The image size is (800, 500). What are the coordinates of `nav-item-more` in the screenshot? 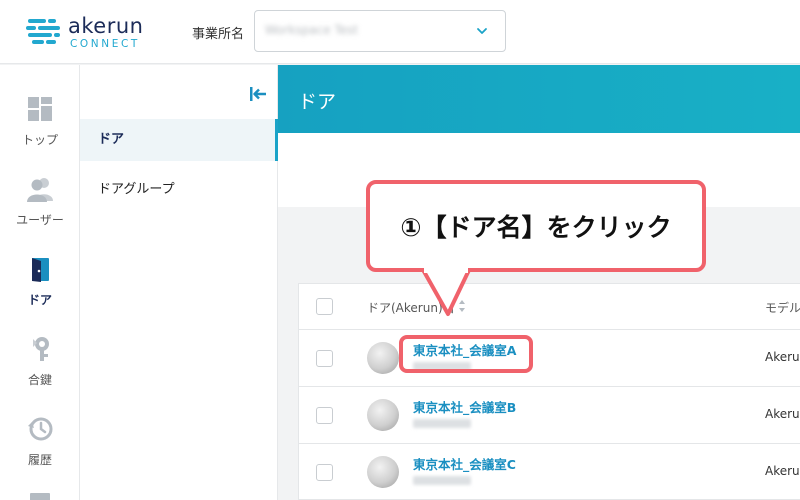 It's located at (40, 493).